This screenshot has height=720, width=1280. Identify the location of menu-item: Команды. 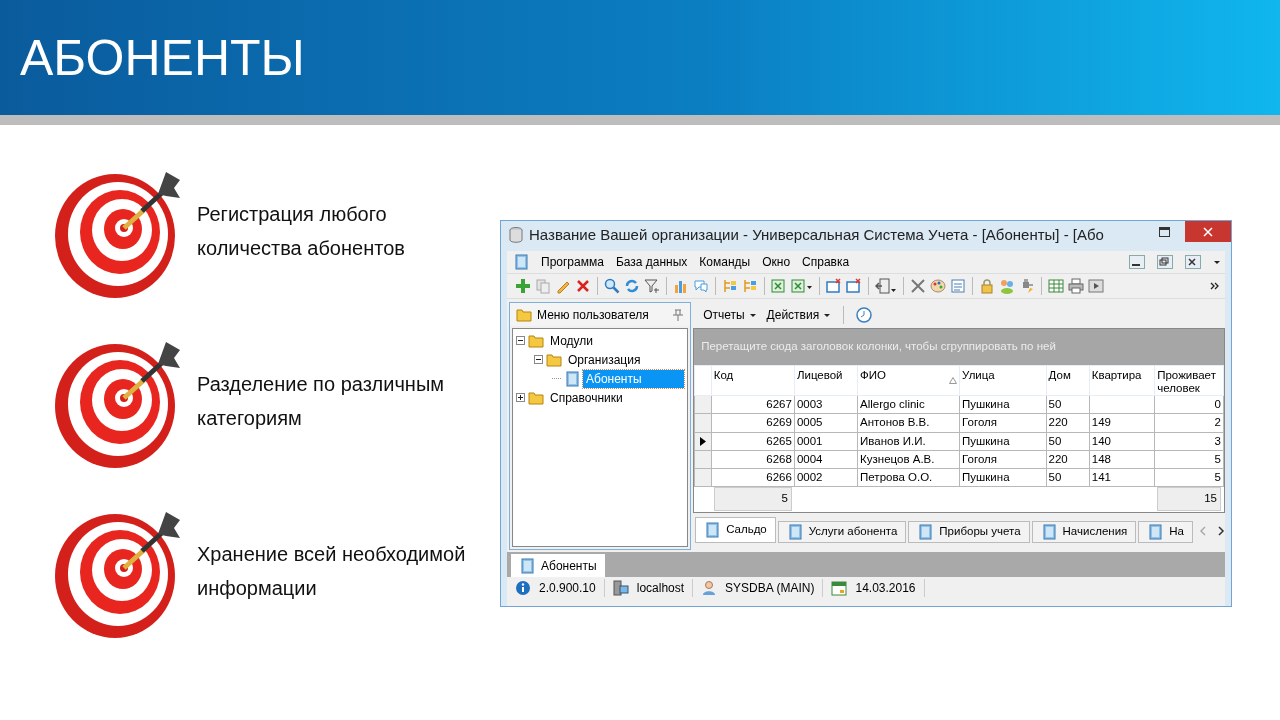
(725, 262).